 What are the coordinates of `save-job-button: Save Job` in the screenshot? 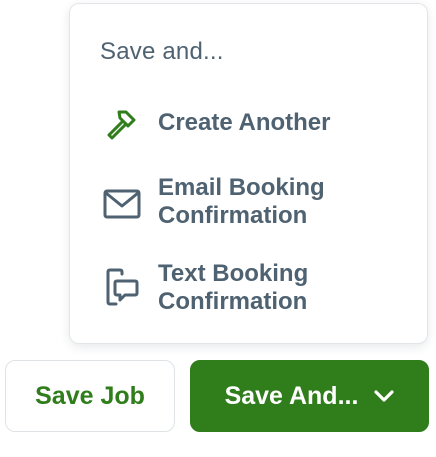 It's located at (90, 396).